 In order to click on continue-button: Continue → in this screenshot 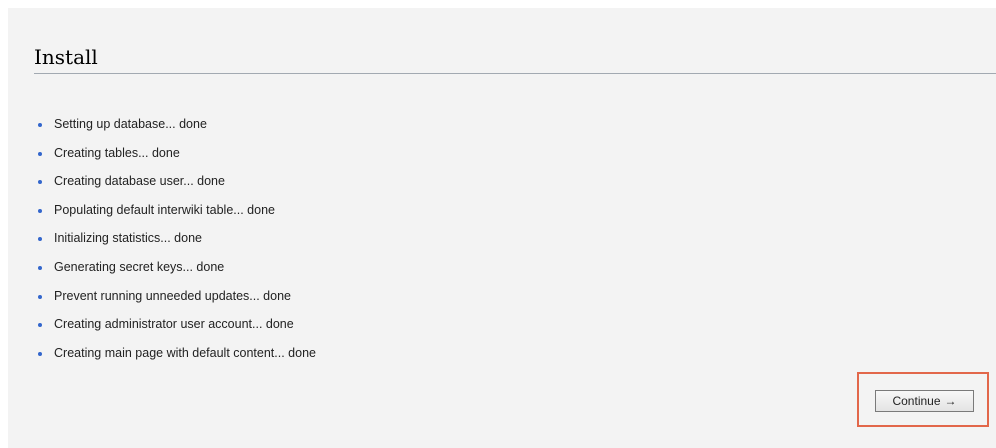, I will do `click(924, 401)`.